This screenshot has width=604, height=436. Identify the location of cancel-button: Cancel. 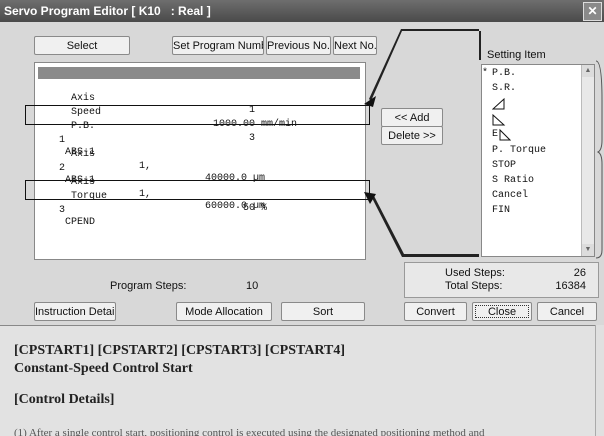
(567, 311).